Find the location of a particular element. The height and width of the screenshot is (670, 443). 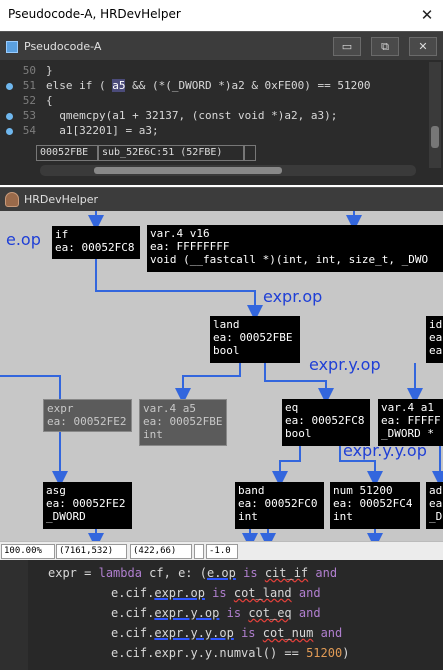

node-eq: eq ea: 00052FC8 bool is located at coordinates (326, 422).